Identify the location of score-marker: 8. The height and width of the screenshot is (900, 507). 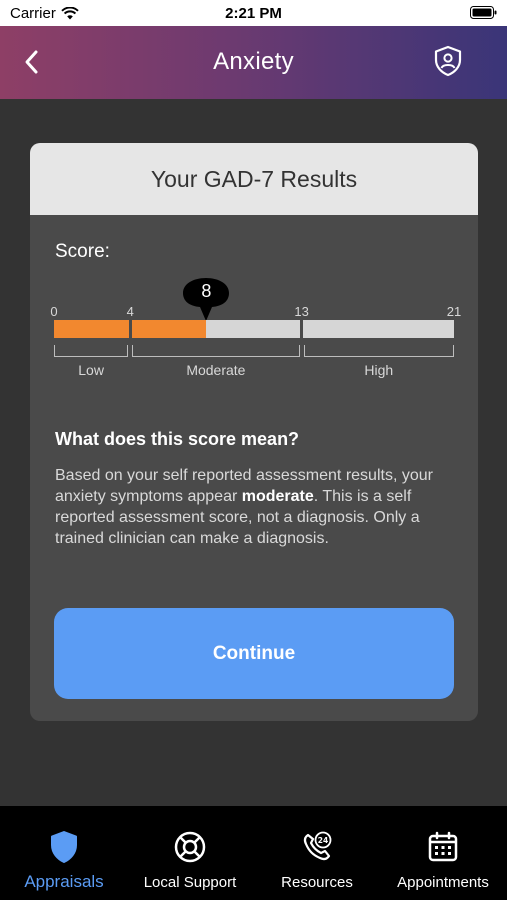
(206, 300).